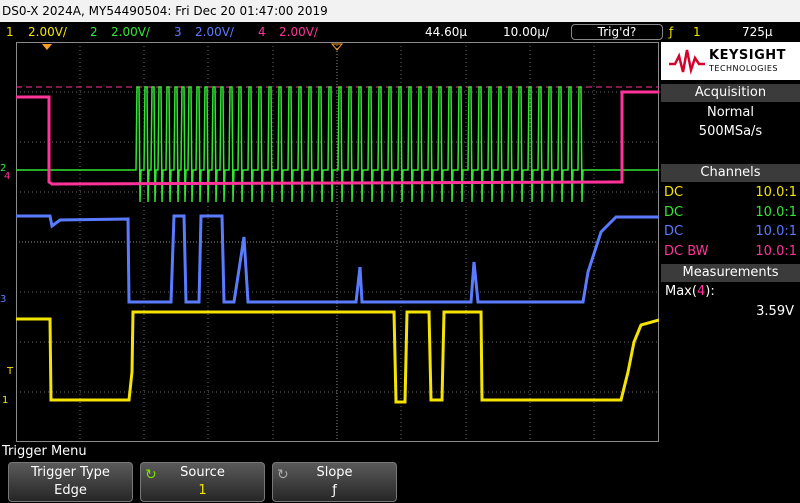  Describe the element at coordinates (10, 32) in the screenshot. I see `ch1-number: 1` at that location.